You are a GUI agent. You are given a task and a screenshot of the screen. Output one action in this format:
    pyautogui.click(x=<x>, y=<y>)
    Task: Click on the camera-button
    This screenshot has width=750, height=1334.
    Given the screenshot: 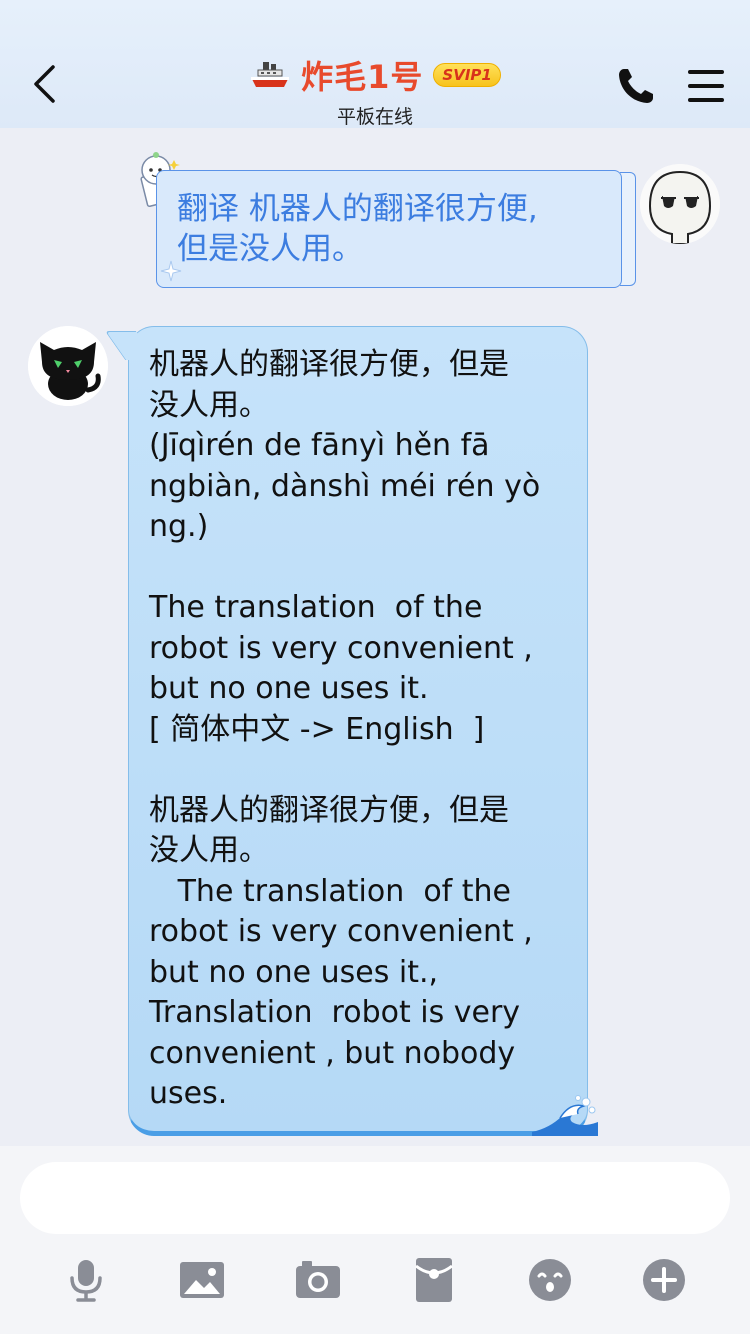 What is the action you would take?
    pyautogui.click(x=318, y=1280)
    